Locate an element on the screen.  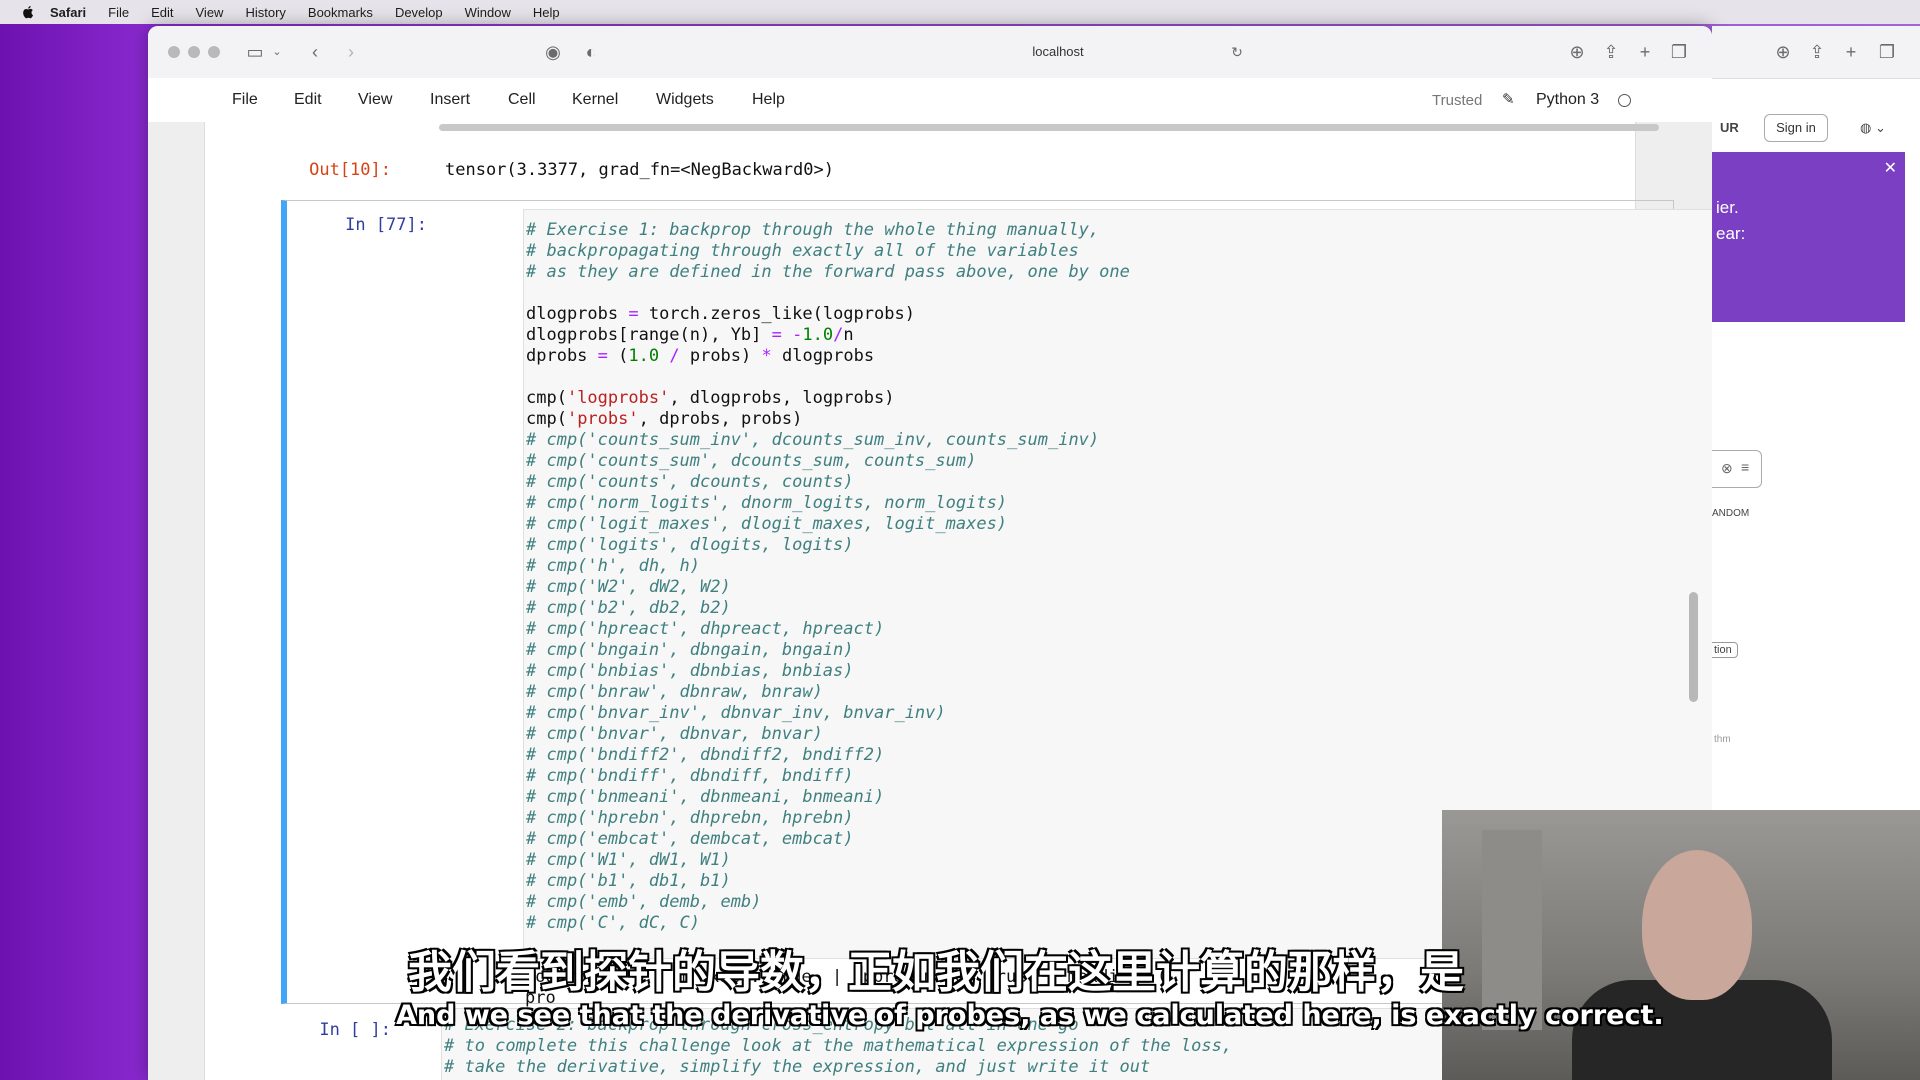
forward-icon: › is located at coordinates (351, 52).